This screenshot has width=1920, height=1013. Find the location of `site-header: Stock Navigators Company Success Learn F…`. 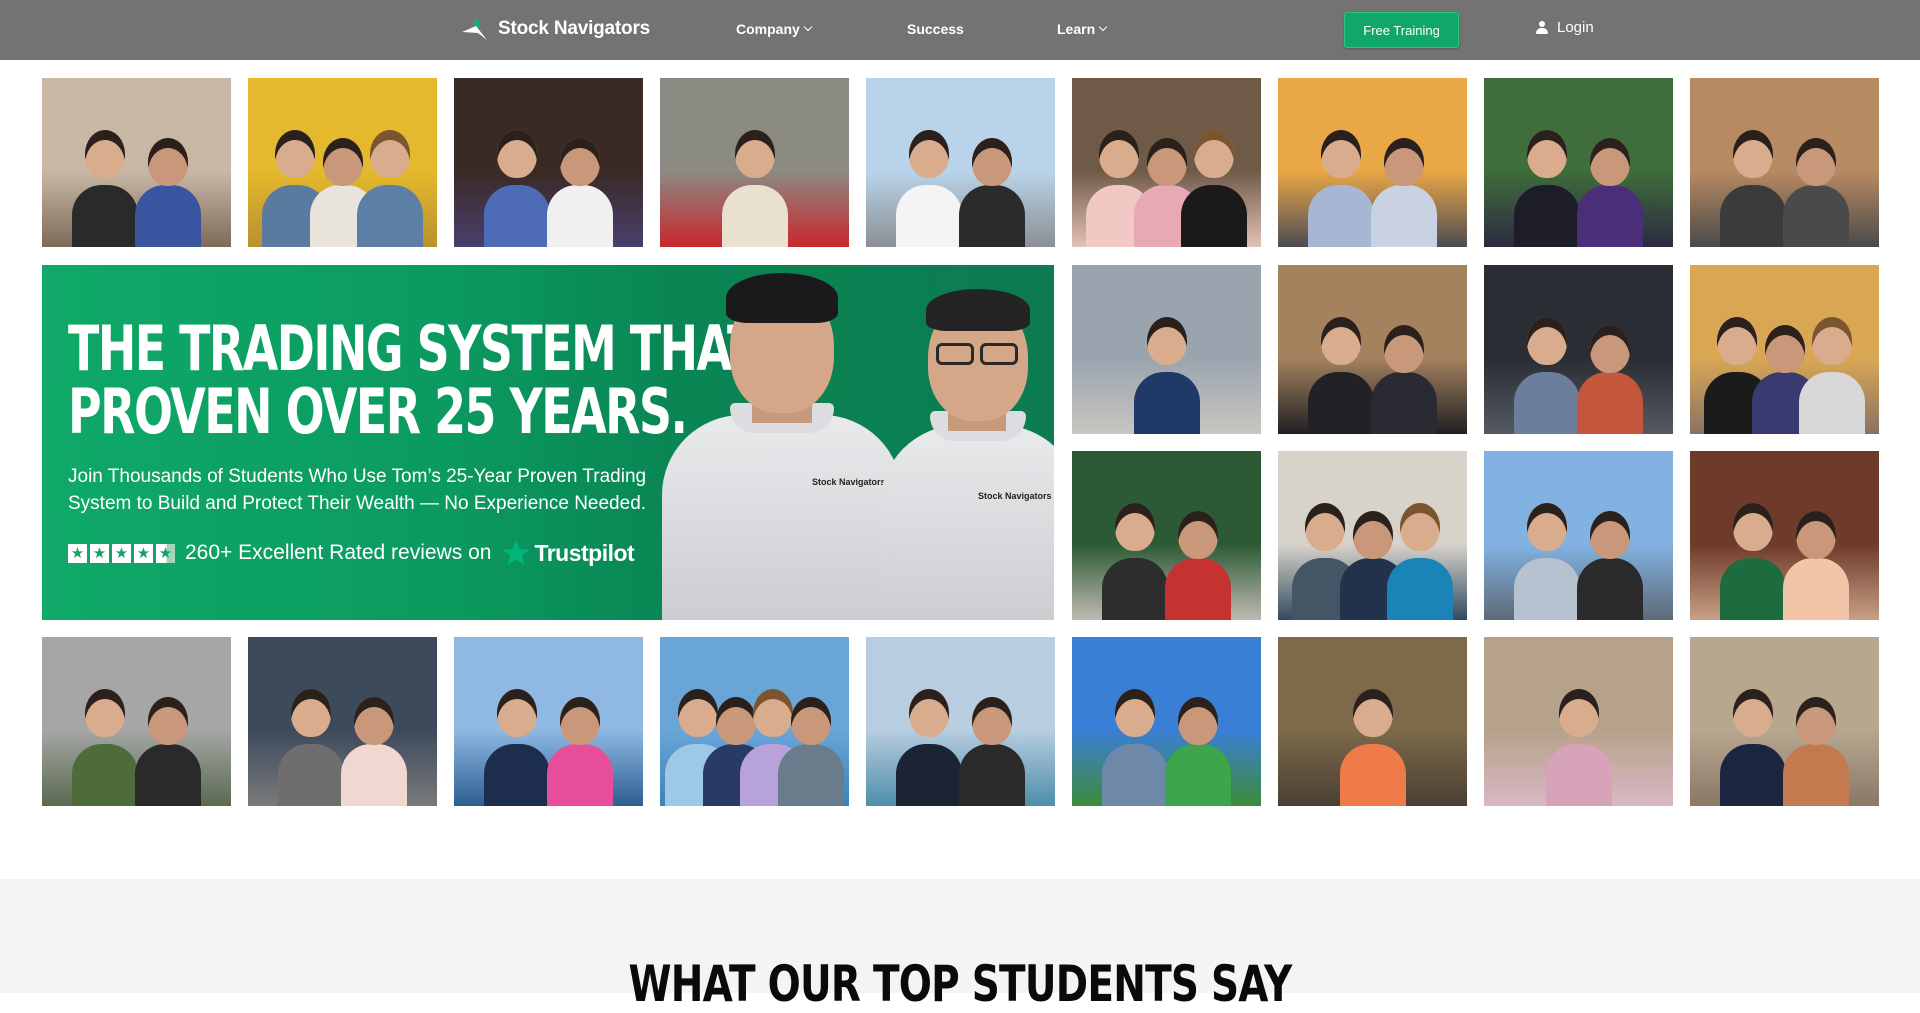

site-header: Stock Navigators Company Success Learn F… is located at coordinates (960, 30).